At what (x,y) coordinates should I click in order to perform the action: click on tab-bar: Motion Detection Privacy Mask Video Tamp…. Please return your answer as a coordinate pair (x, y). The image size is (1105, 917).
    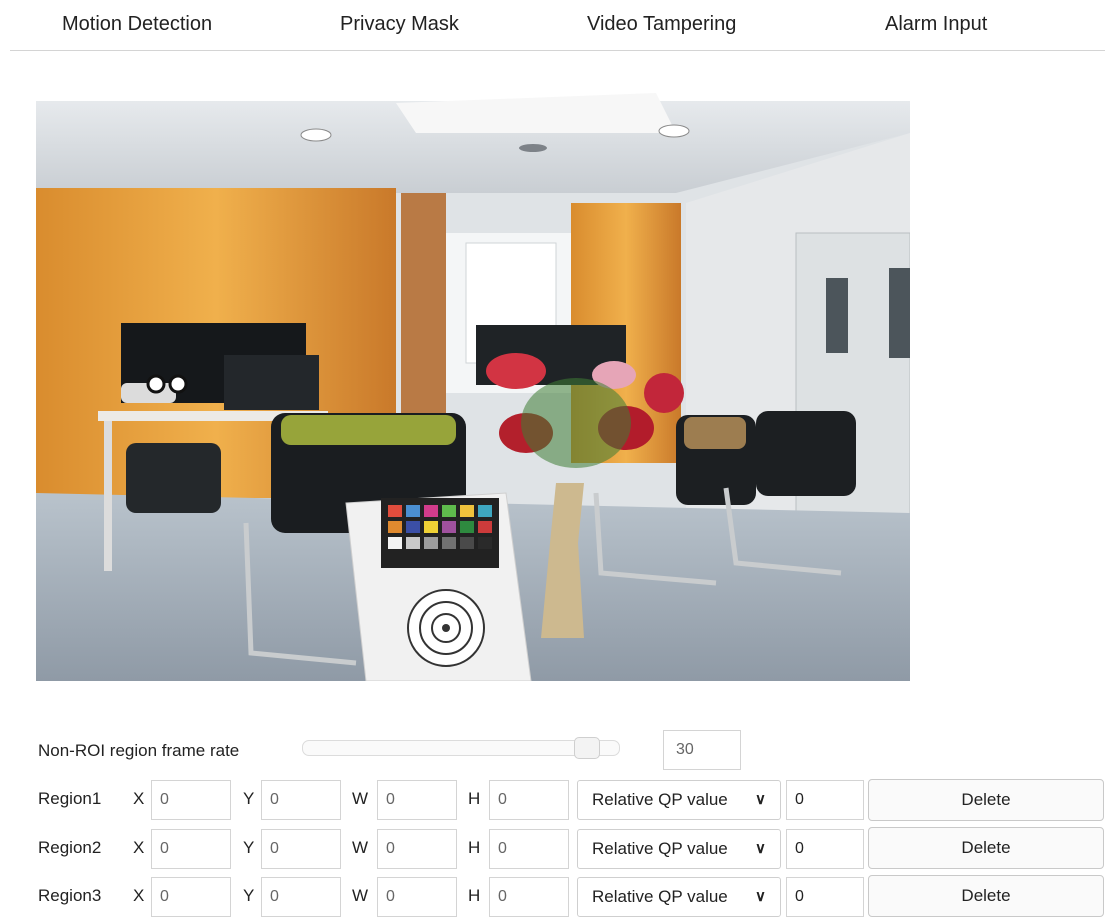
    Looking at the image, I should click on (557, 25).